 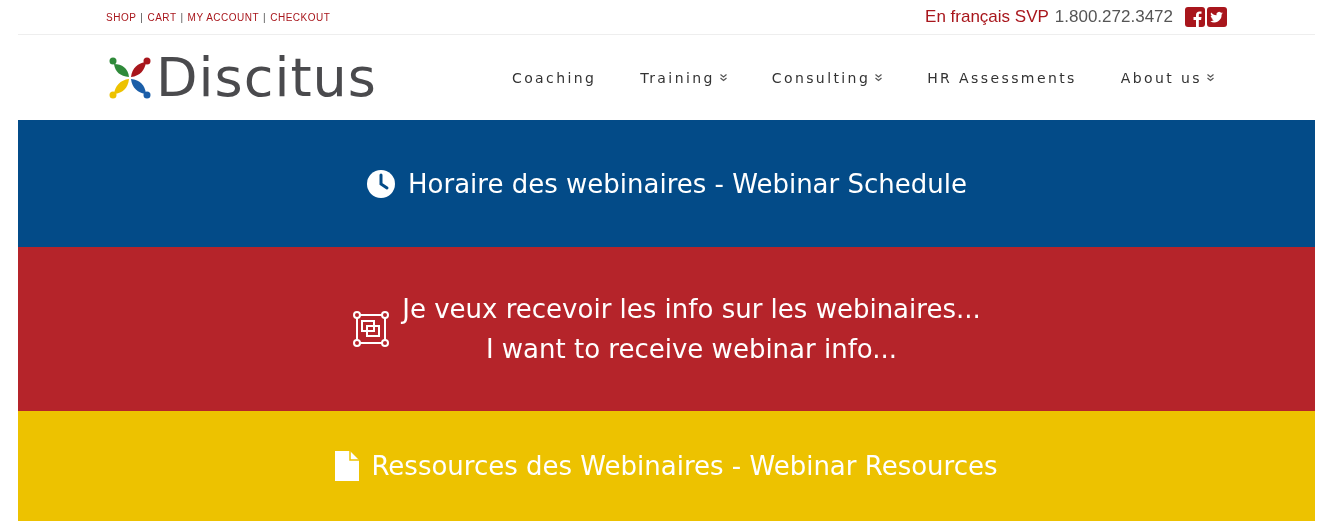 What do you see at coordinates (300, 17) in the screenshot?
I see `top-link: CHECKOUT` at bounding box center [300, 17].